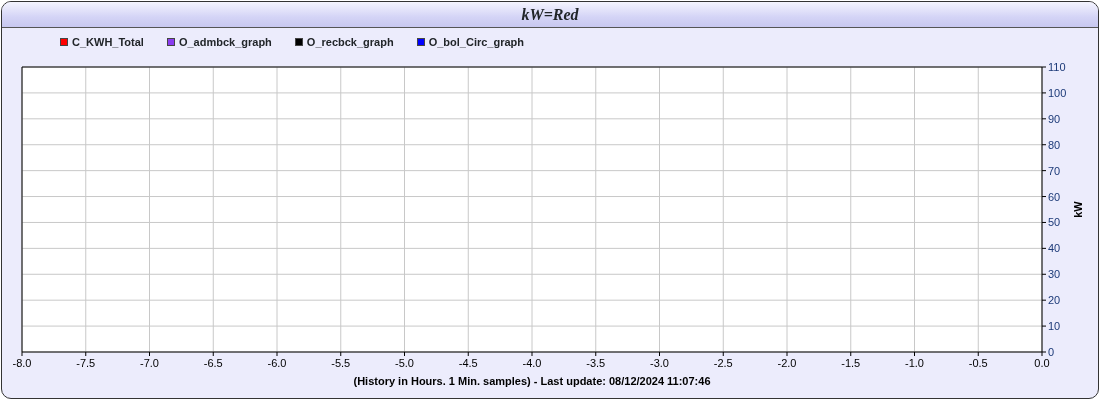  What do you see at coordinates (1054, 196) in the screenshot?
I see `tick-label: 60` at bounding box center [1054, 196].